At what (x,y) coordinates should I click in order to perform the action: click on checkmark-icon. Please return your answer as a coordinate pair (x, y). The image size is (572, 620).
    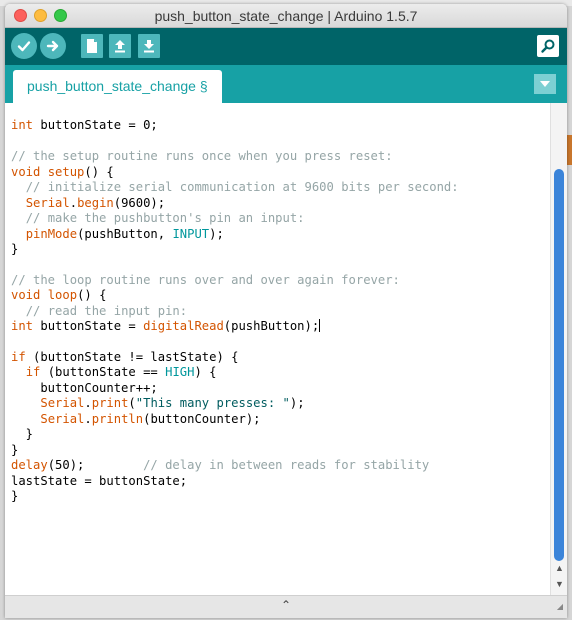
    Looking at the image, I should click on (24, 46).